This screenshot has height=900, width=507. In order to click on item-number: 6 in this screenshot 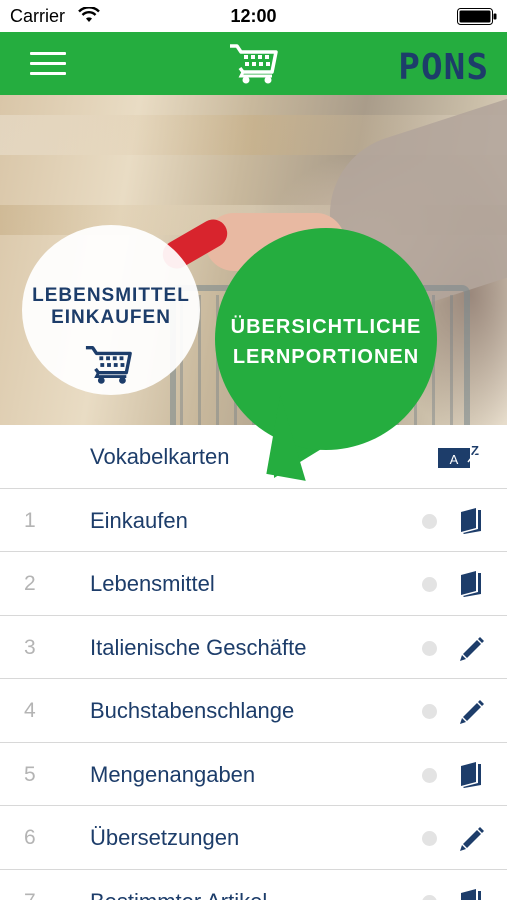, I will do `click(30, 837)`.